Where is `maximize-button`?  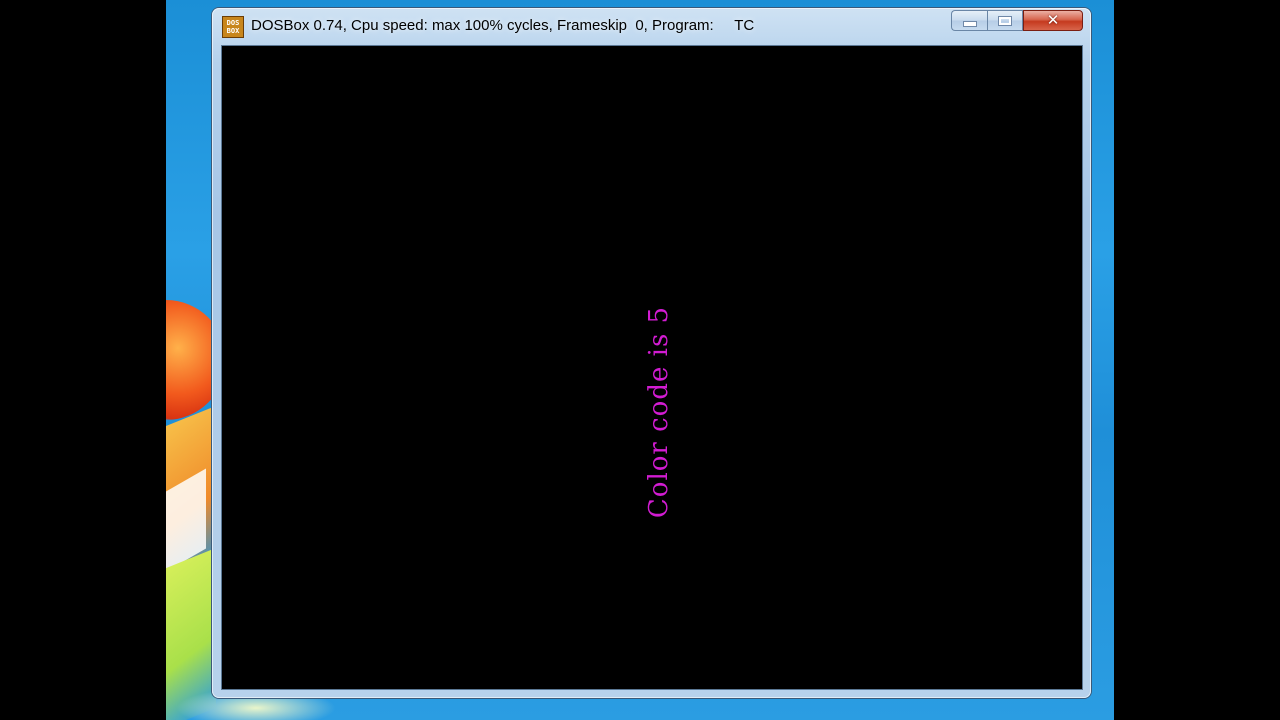
maximize-button is located at coordinates (1005, 20).